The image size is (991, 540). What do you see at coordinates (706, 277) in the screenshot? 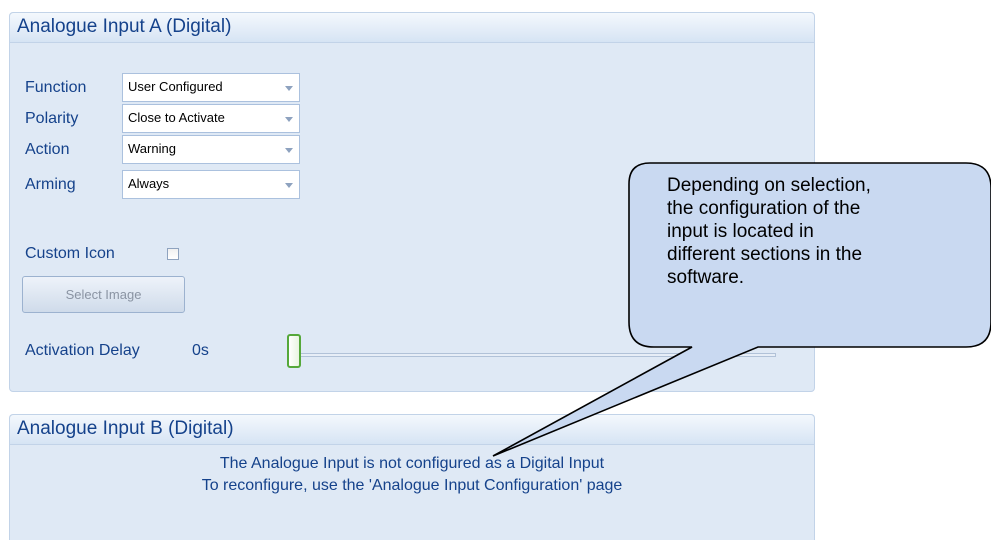
I see `callout-line: software.` at bounding box center [706, 277].